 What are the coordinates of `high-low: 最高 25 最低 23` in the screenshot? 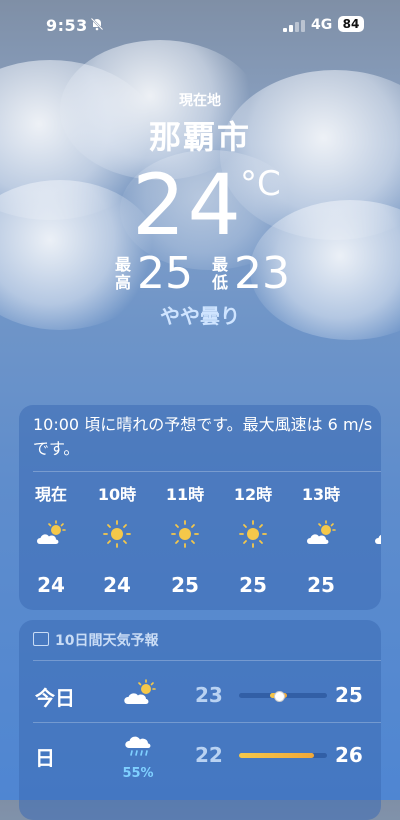 It's located at (200, 271).